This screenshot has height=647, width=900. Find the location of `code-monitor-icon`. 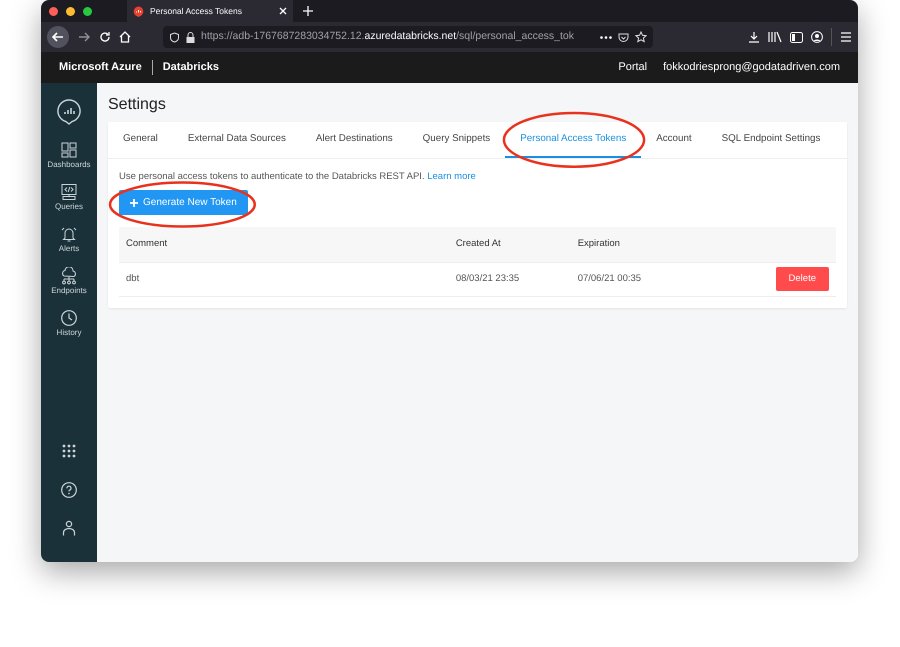

code-monitor-icon is located at coordinates (69, 192).